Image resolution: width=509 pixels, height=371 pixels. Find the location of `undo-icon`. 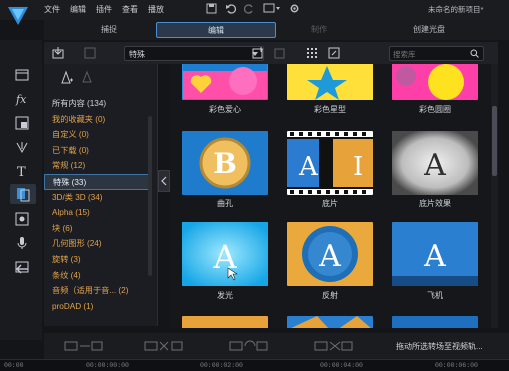

undo-icon is located at coordinates (230, 8).